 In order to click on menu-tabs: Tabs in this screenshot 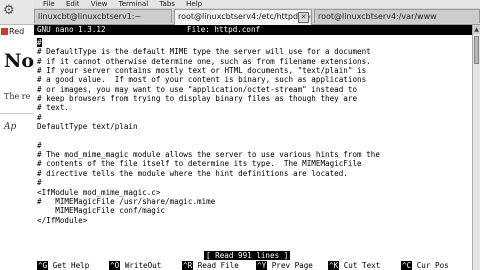, I will do `click(167, 4)`.